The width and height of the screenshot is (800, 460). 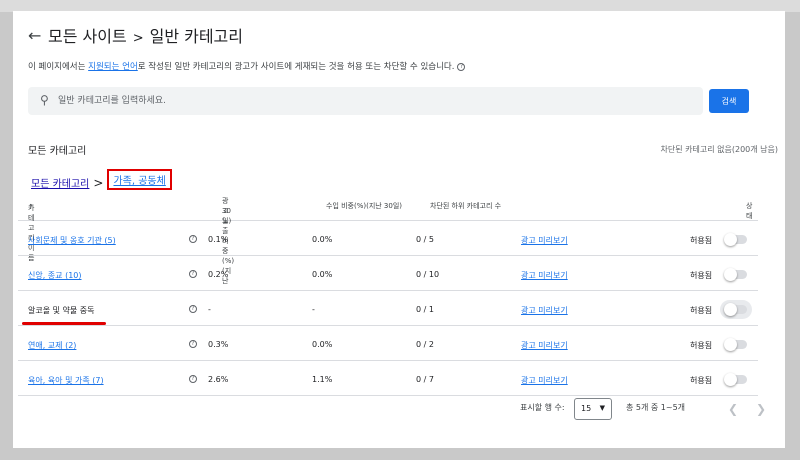 I want to click on header-blocked: 차단된 하위 카테고리 수, so click(x=465, y=206).